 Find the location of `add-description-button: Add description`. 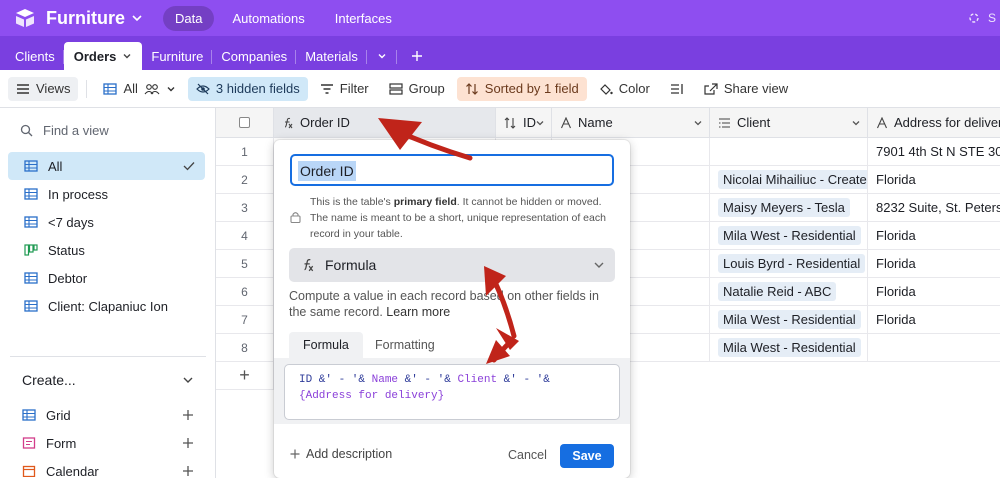

add-description-button: Add description is located at coordinates (341, 454).